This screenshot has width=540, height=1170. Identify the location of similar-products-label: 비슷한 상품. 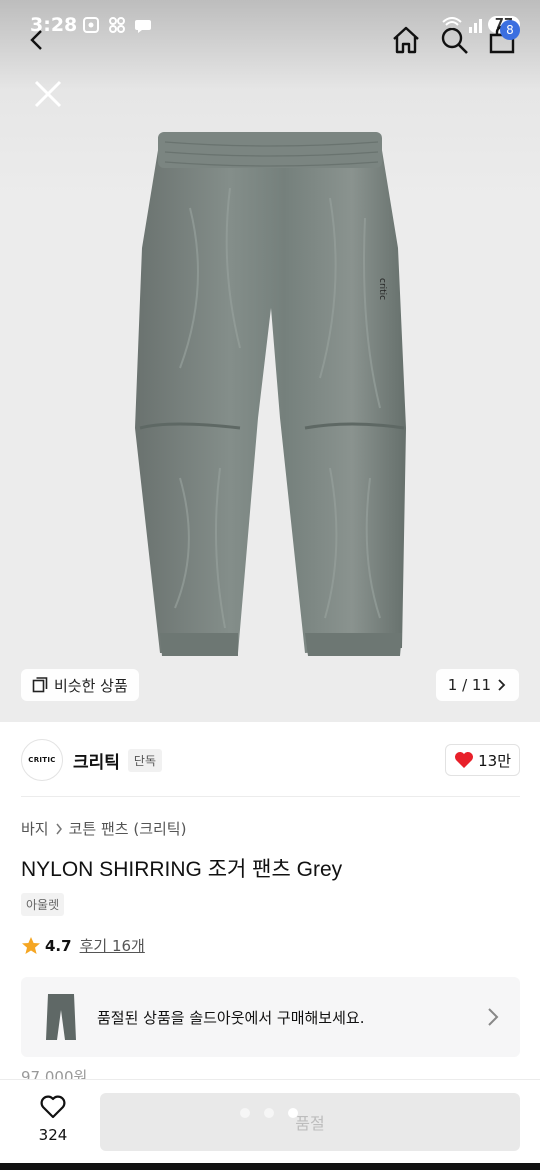
(91, 685).